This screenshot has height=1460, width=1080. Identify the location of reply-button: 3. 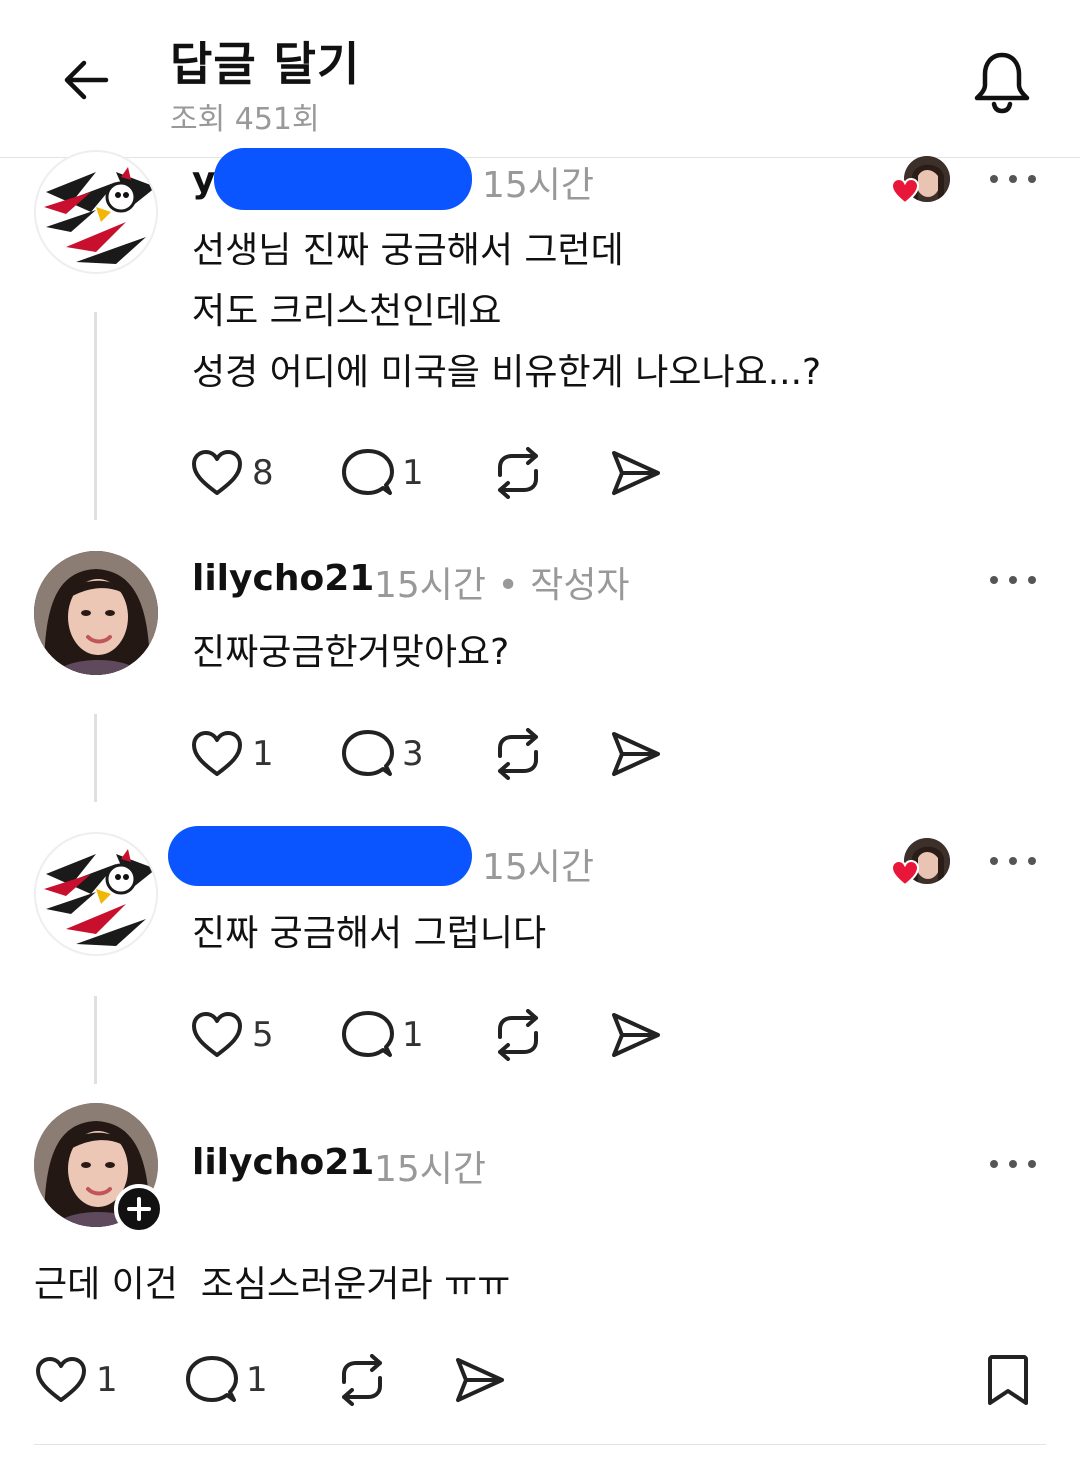
(383, 754).